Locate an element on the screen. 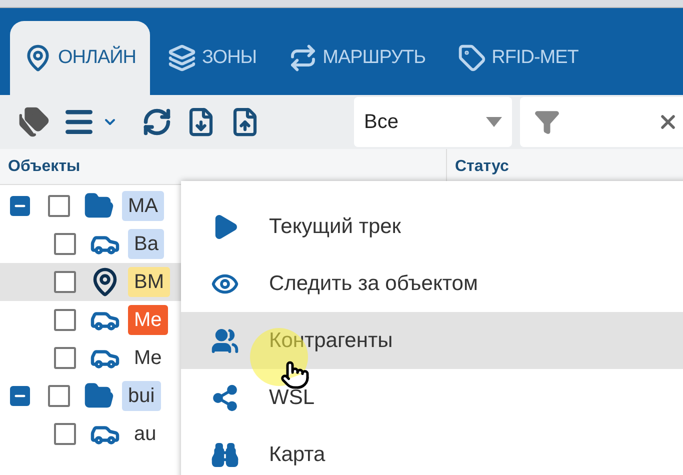  nav-tab: ОНЛАЙН is located at coordinates (80, 58).